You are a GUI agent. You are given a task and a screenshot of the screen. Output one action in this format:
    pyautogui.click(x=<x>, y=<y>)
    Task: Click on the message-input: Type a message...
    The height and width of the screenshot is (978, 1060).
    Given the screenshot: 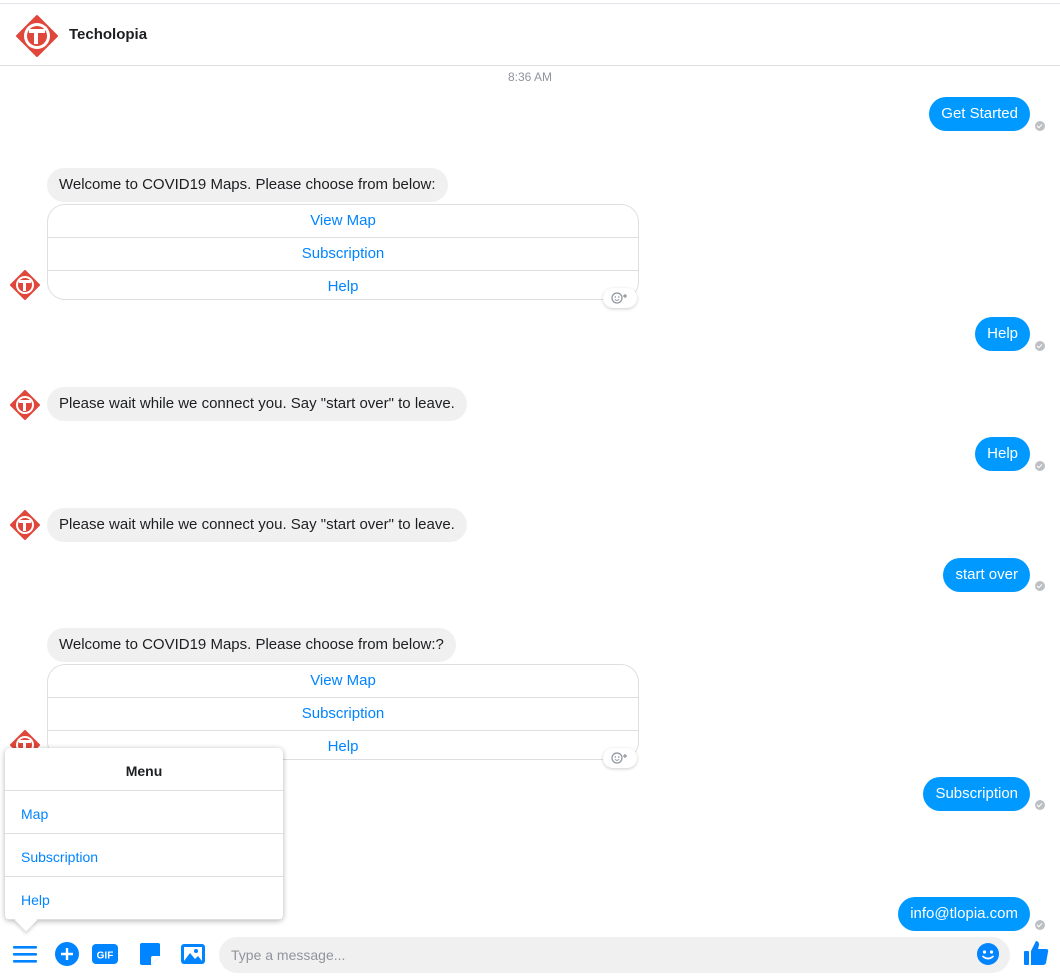 What is the action you would take?
    pyautogui.click(x=614, y=955)
    